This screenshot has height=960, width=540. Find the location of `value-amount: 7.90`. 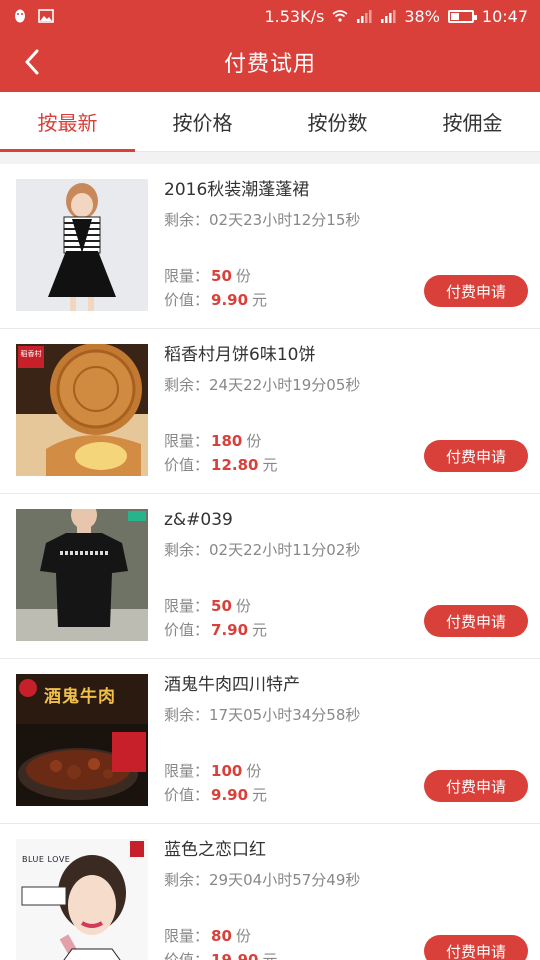

value-amount: 7.90 is located at coordinates (230, 630).